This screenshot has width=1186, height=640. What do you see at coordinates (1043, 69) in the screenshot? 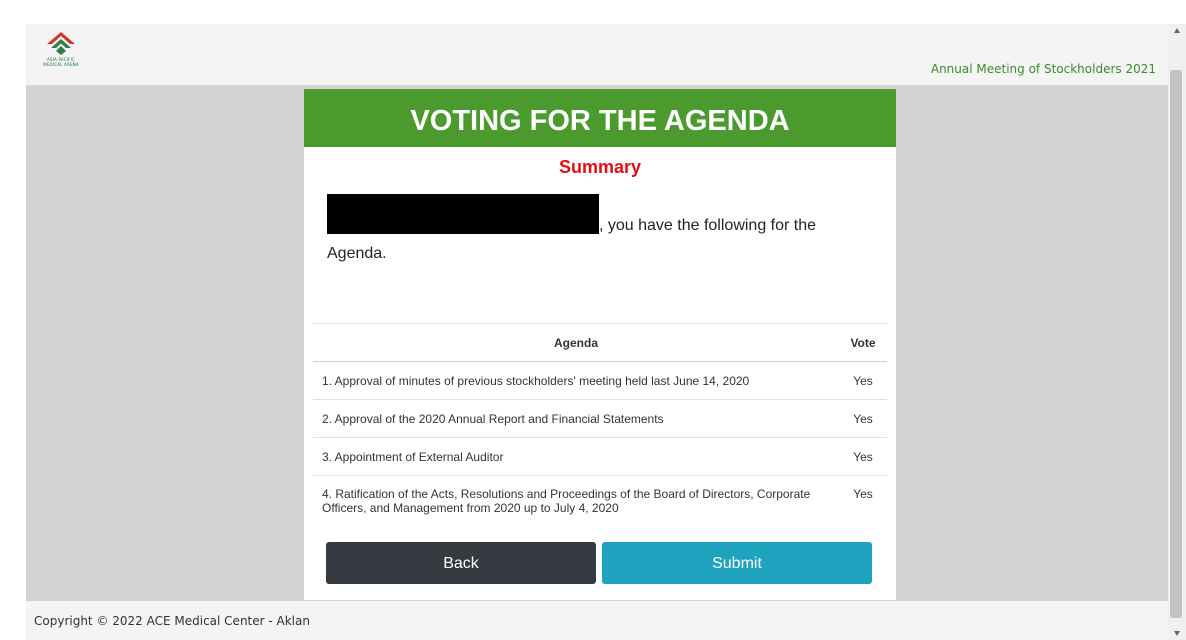
I see `event-title: Annual Meeting of Stockholders 2021` at bounding box center [1043, 69].